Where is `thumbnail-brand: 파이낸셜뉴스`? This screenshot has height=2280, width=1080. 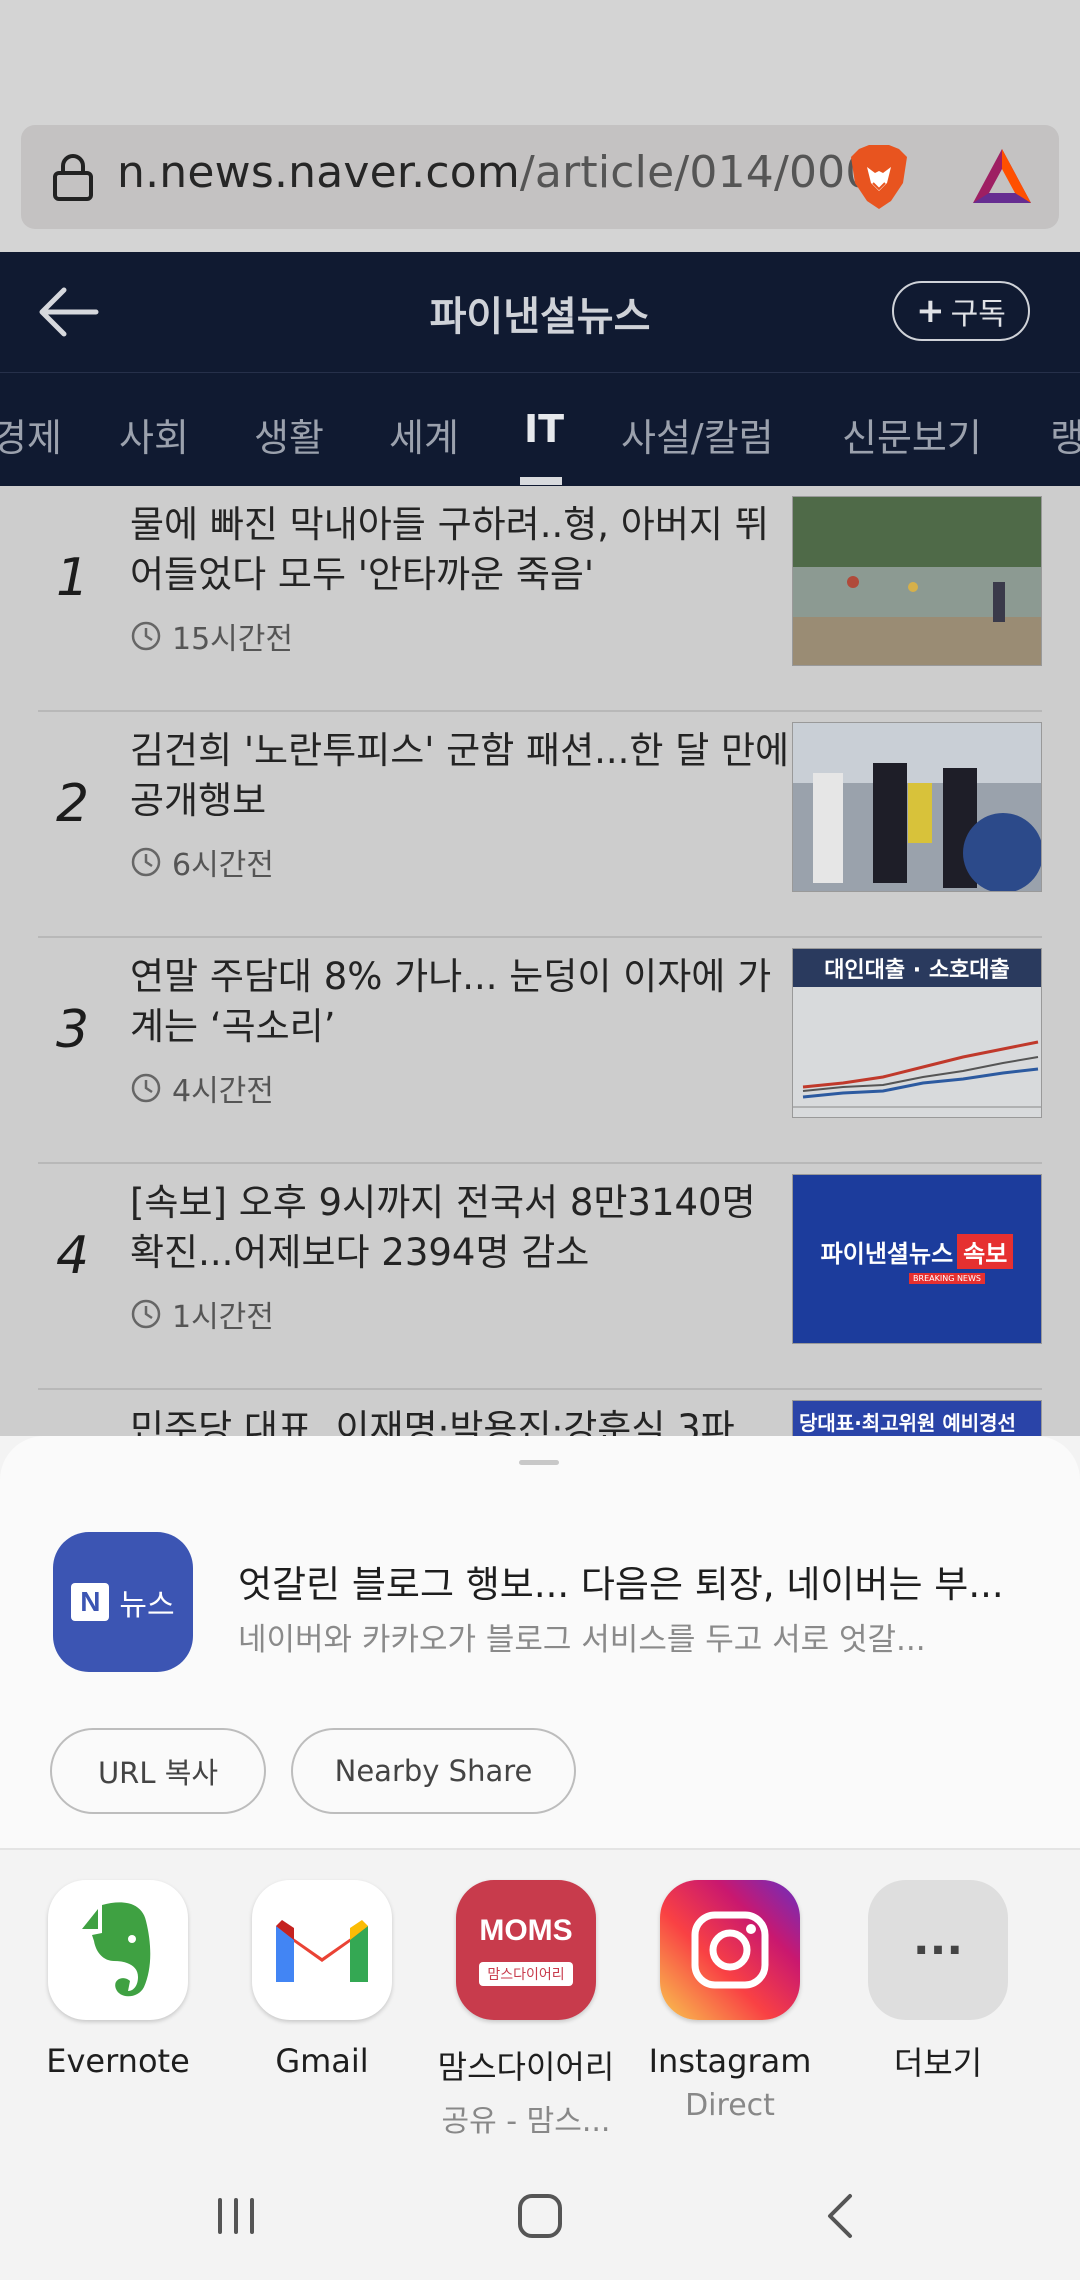
thumbnail-brand: 파이낸셜뉴스 is located at coordinates (887, 1254).